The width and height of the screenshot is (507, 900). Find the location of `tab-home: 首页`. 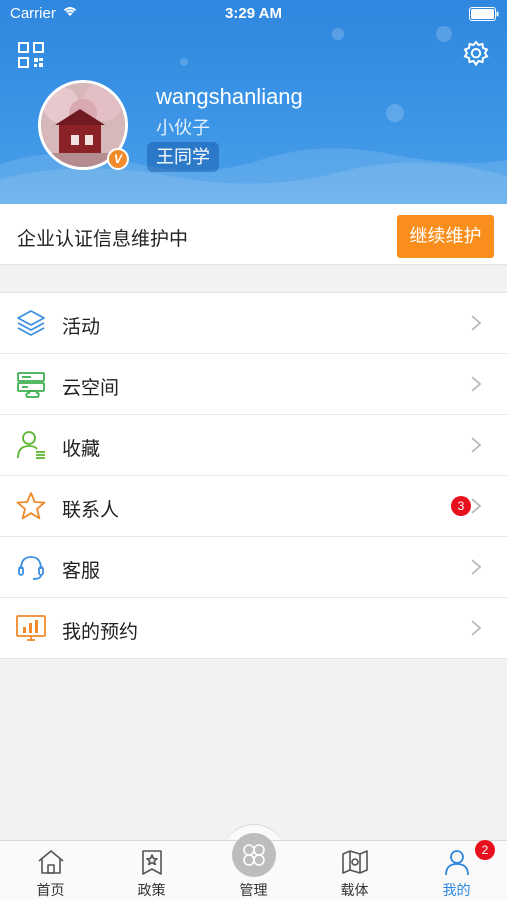

tab-home: 首页 is located at coordinates (50, 870).